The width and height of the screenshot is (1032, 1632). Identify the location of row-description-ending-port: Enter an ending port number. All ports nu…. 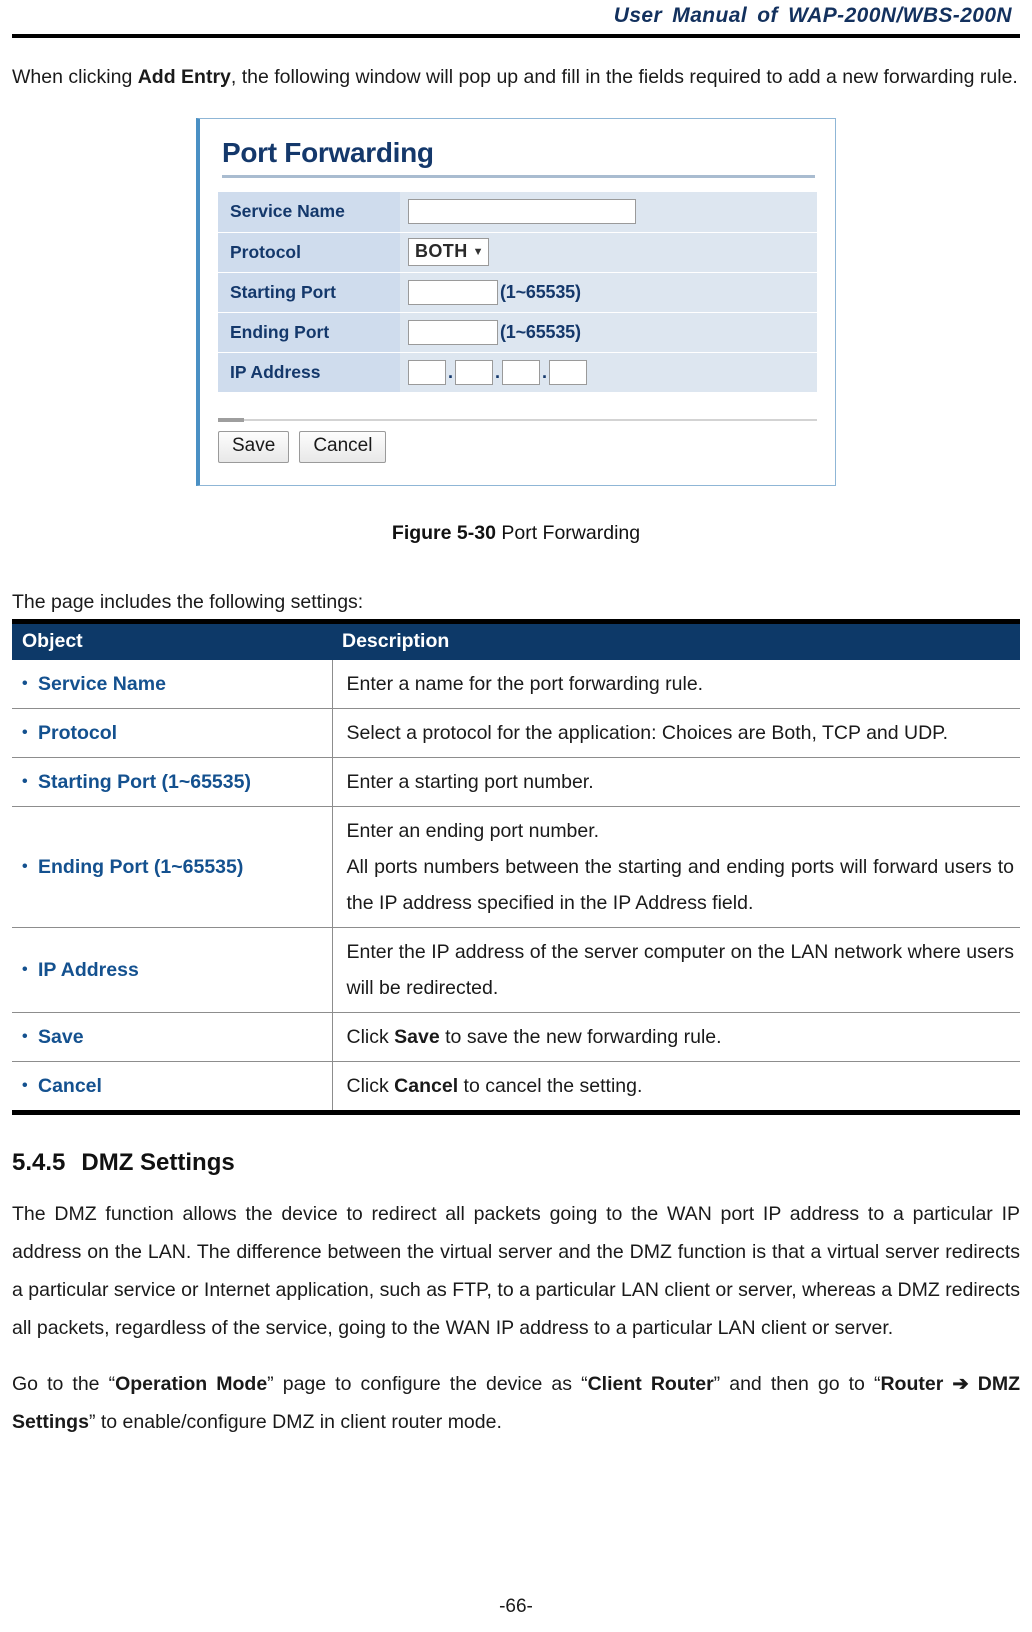
(676, 867).